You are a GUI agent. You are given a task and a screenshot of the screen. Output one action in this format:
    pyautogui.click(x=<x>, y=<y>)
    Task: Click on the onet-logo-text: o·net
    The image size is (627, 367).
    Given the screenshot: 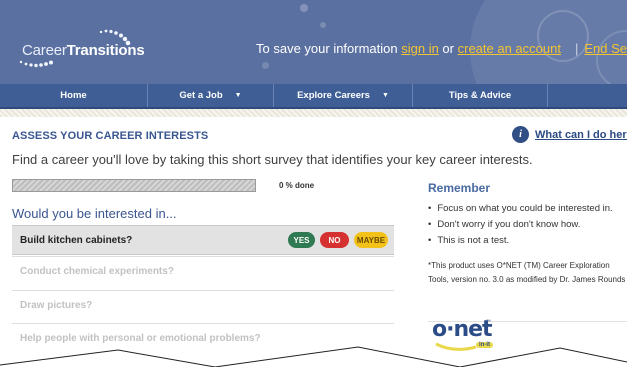 What is the action you would take?
    pyautogui.click(x=462, y=329)
    